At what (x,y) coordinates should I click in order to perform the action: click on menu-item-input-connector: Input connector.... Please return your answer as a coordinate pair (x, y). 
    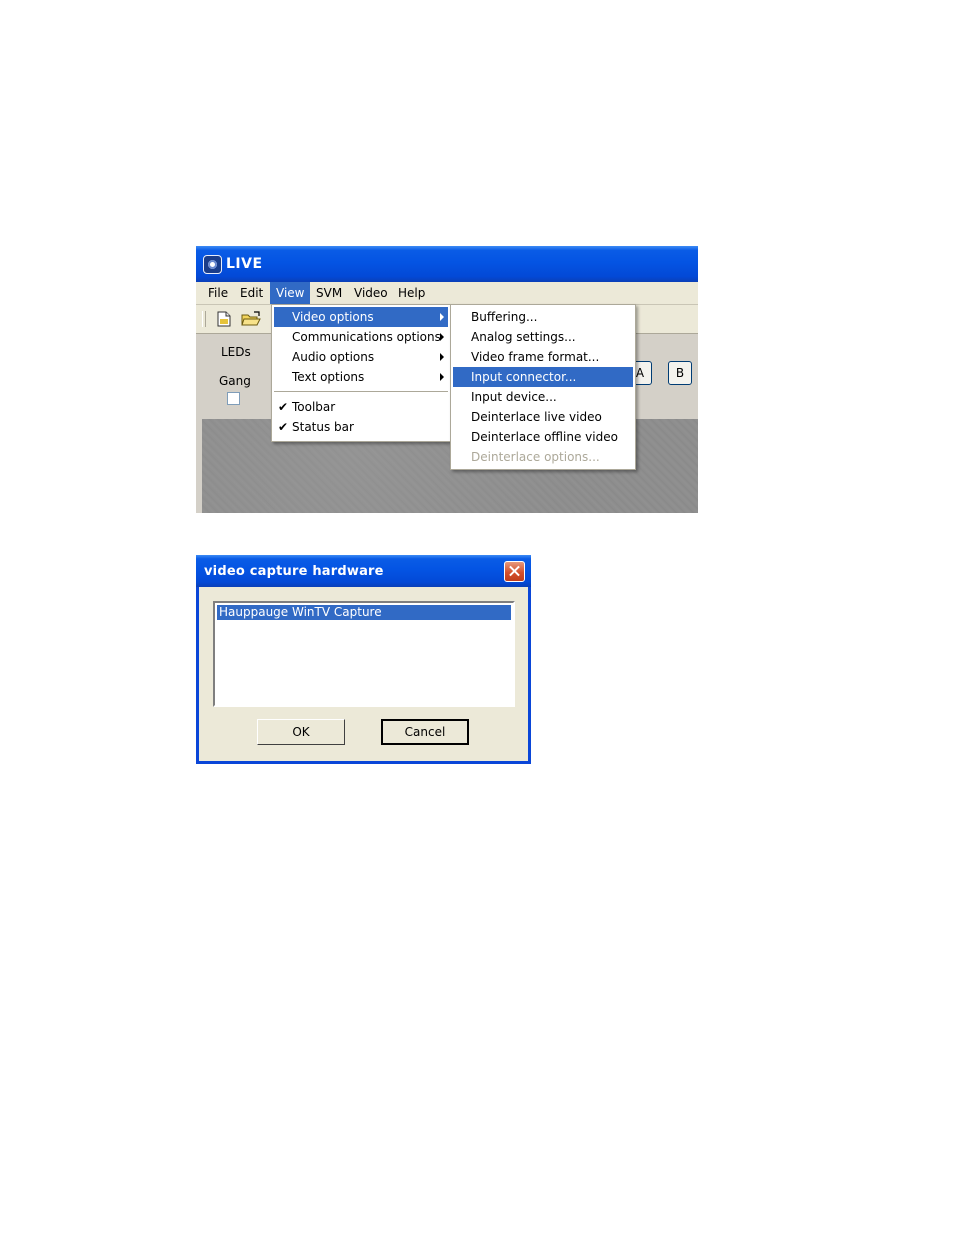
    Looking at the image, I should click on (543, 377).